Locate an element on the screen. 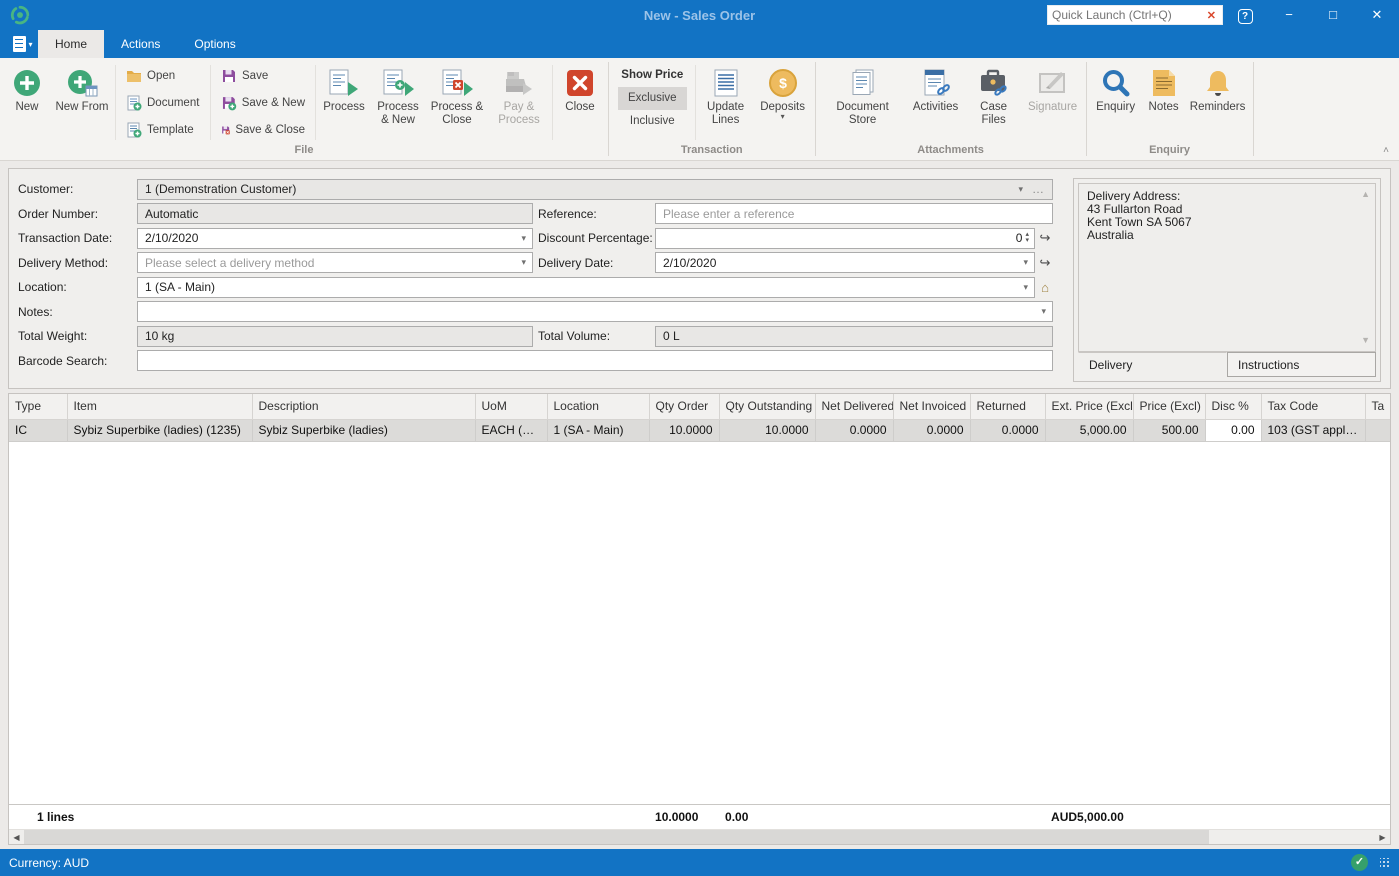 Image resolution: width=1399 pixels, height=876 pixels. template-button: Template is located at coordinates (163, 129).